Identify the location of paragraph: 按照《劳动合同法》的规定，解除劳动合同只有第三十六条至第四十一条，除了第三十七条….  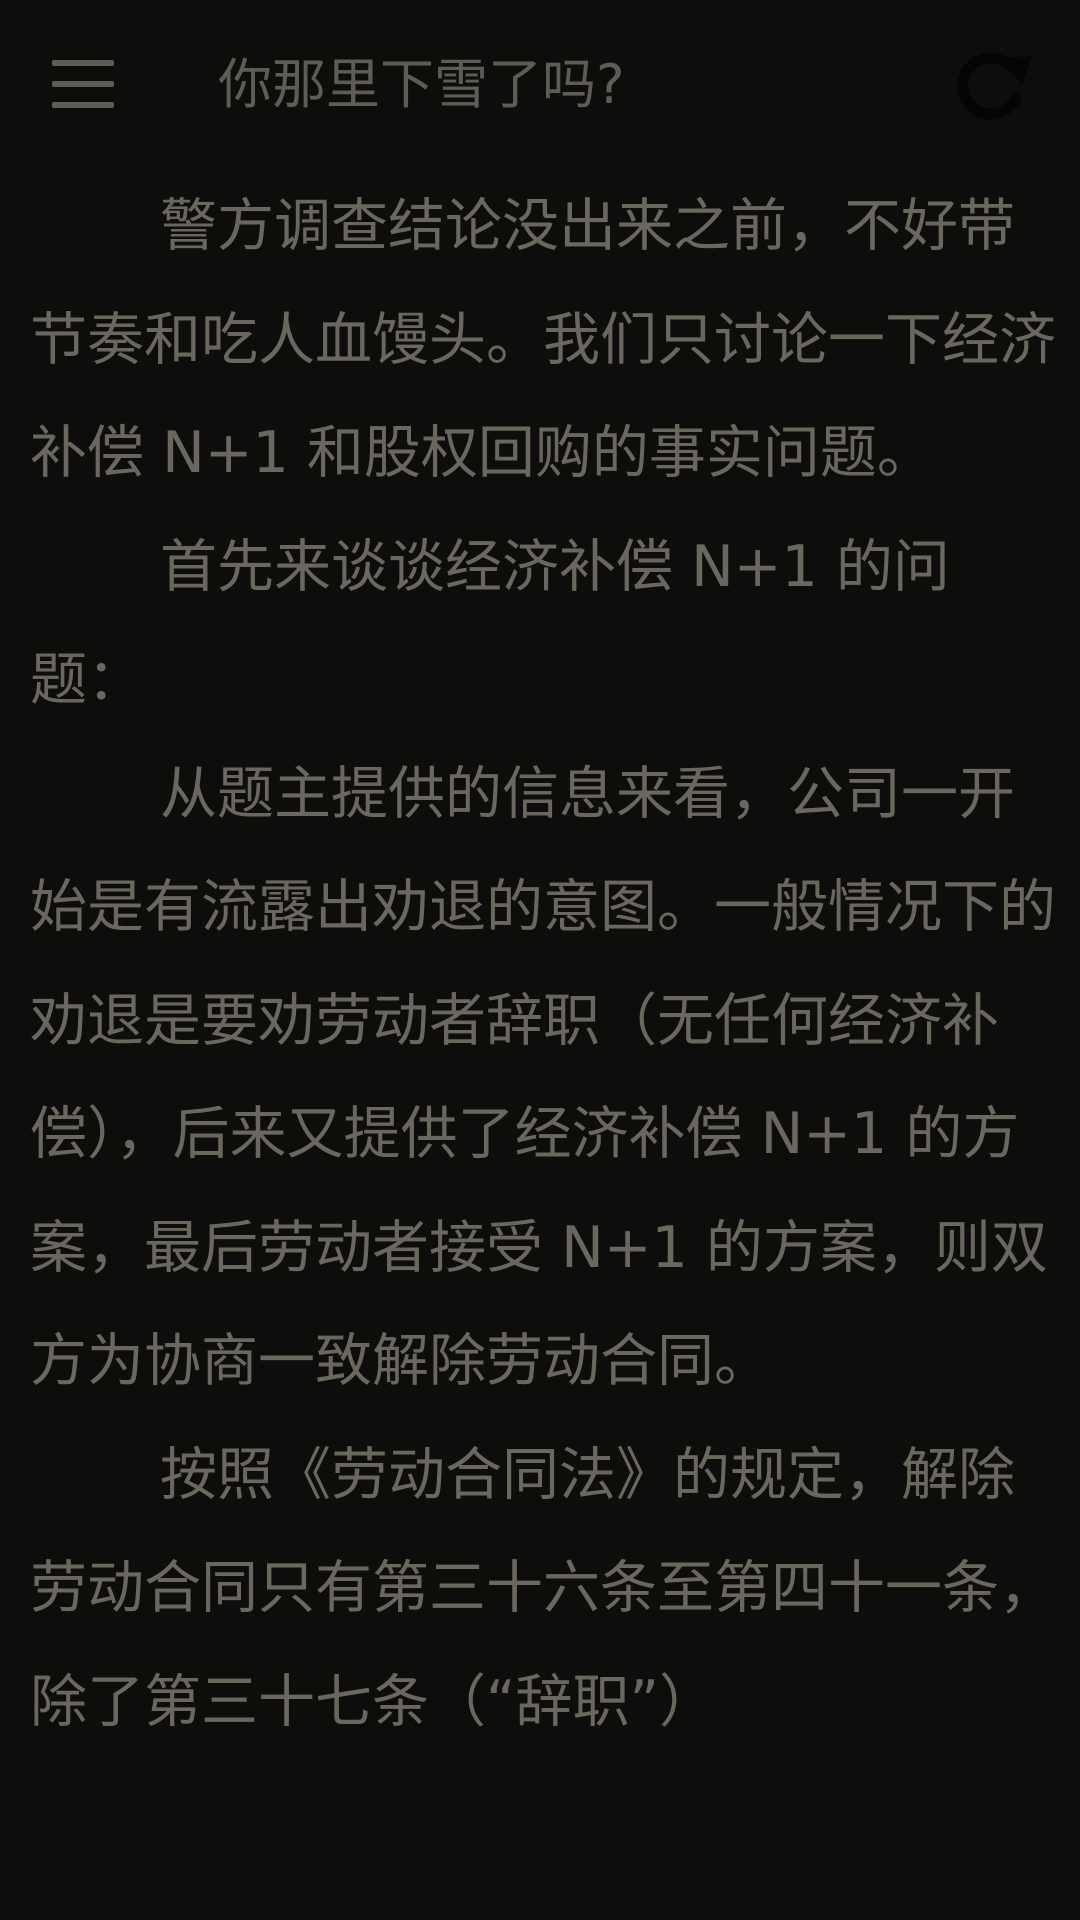
(543, 1588).